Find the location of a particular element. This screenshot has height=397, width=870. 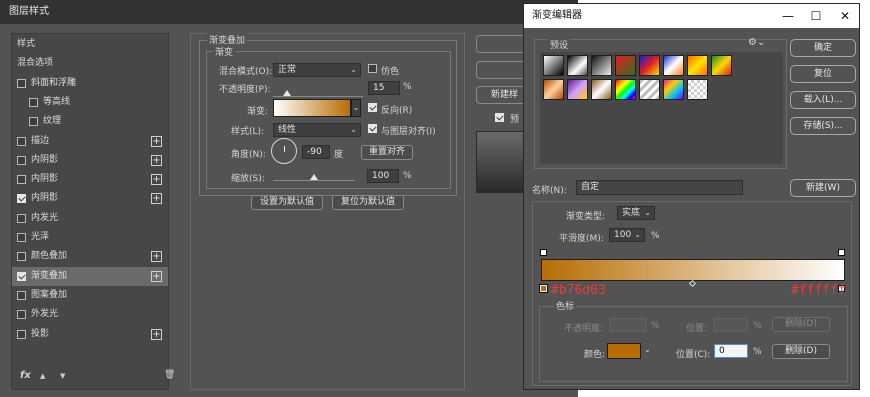

opacity-input: 15 is located at coordinates (384, 88).